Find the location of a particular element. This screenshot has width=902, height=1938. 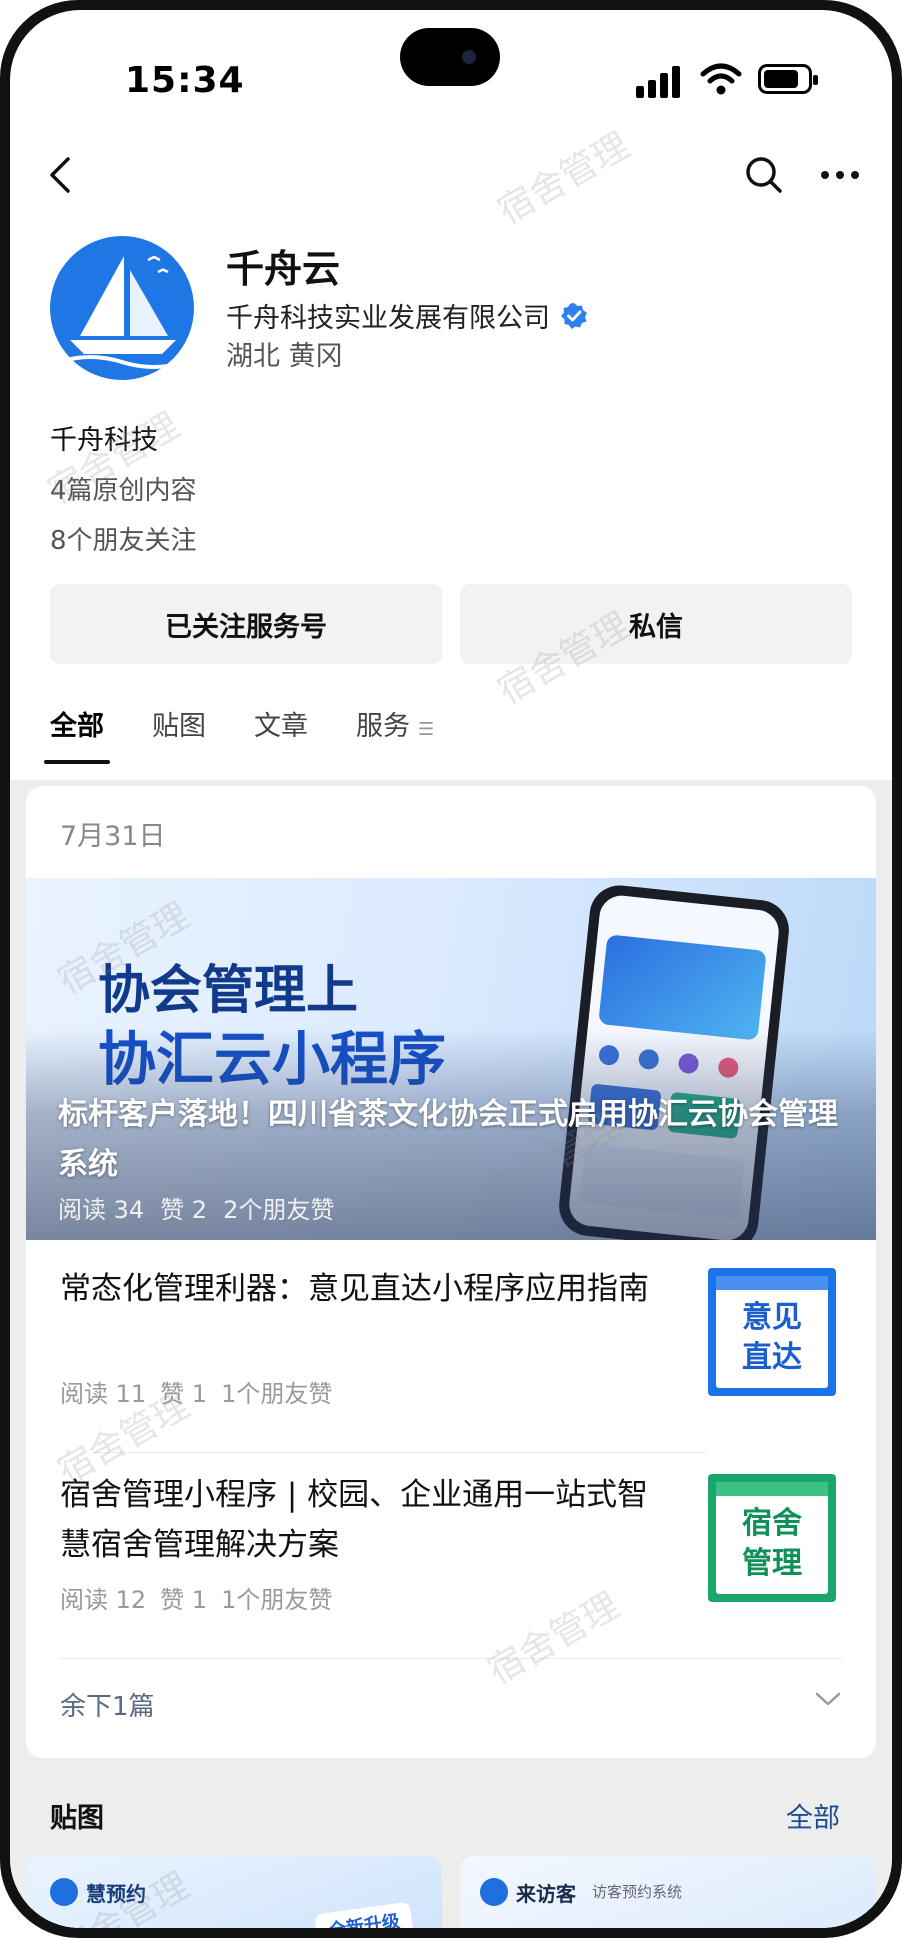

tab-posts: 贴图 is located at coordinates (179, 734).